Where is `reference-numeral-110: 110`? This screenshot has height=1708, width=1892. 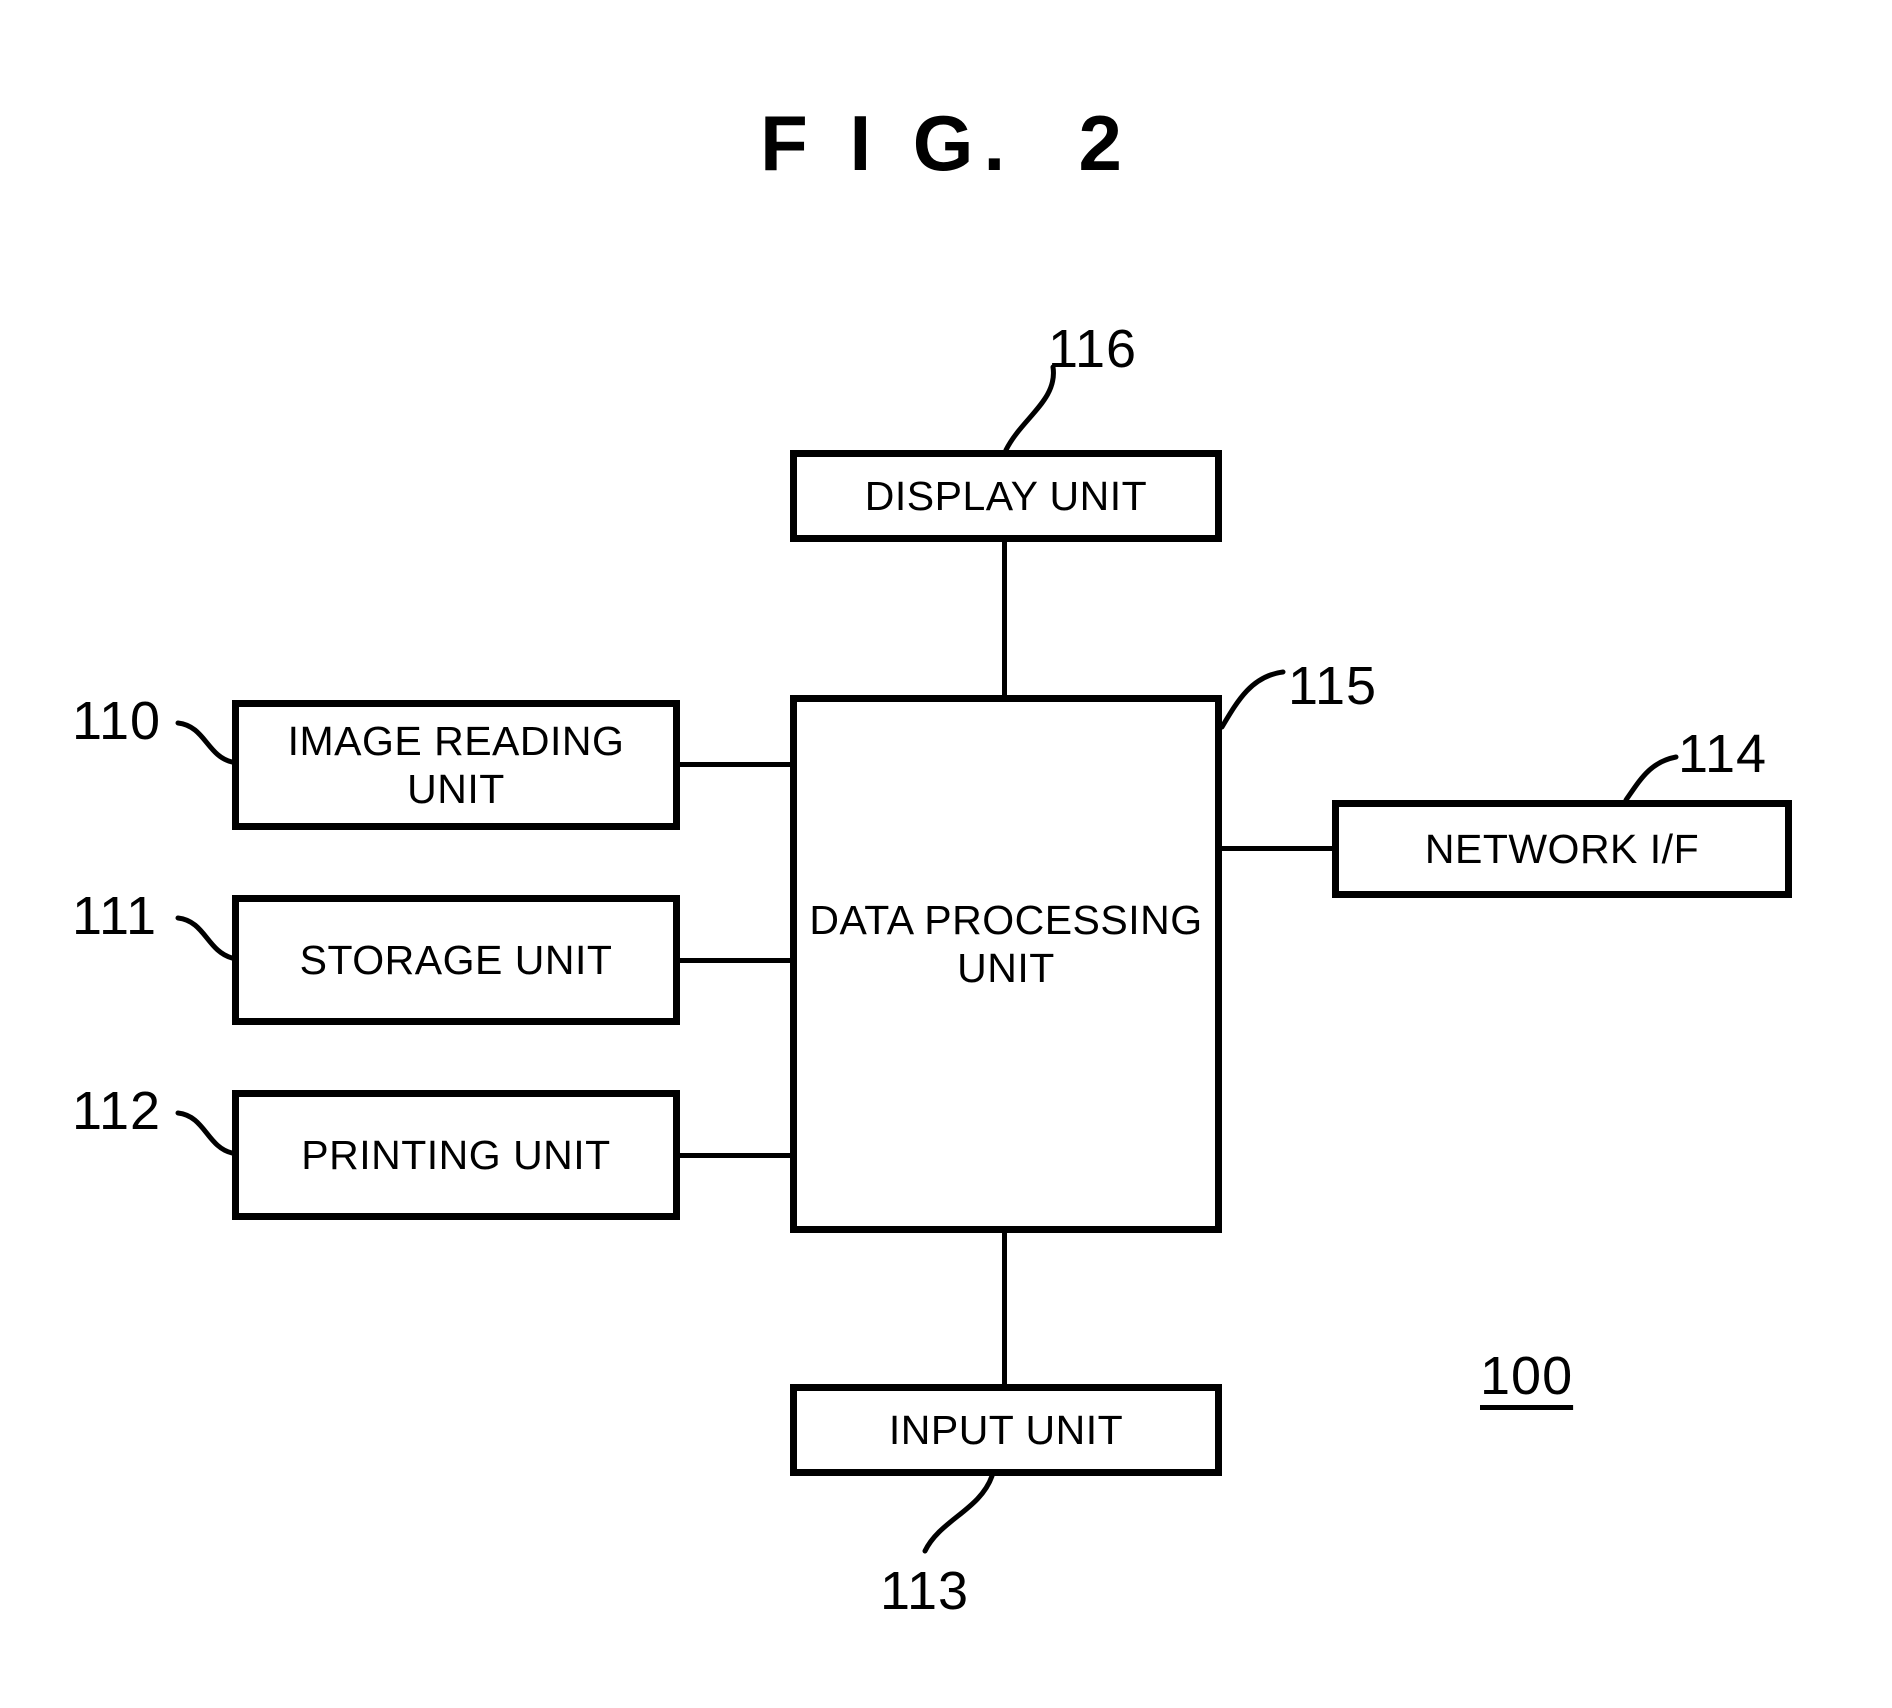 reference-numeral-110: 110 is located at coordinates (117, 721).